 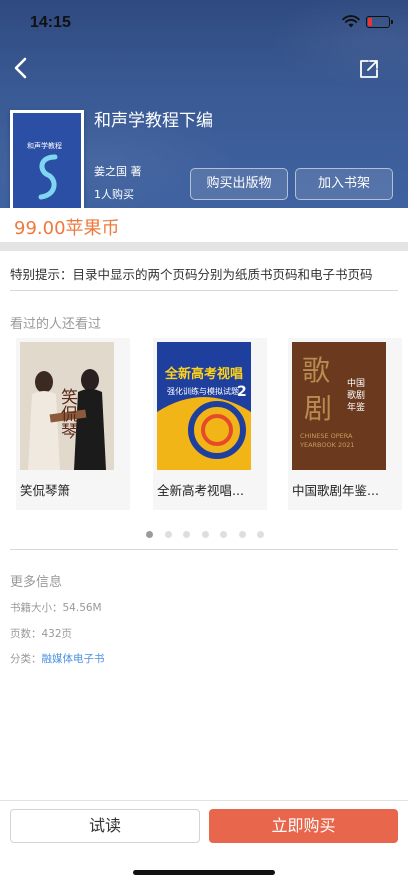 I want to click on svg-text: 年鉴, so click(x=356, y=407).